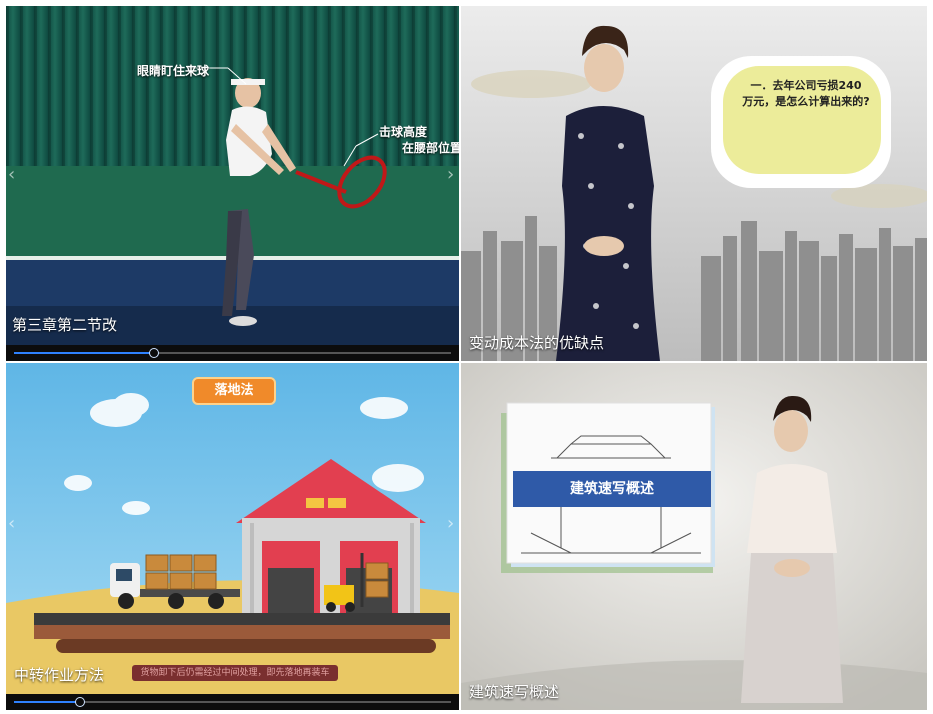  What do you see at coordinates (806, 85) in the screenshot?
I see `bubble-line-1: 一．去年公司亏损240` at bounding box center [806, 85].